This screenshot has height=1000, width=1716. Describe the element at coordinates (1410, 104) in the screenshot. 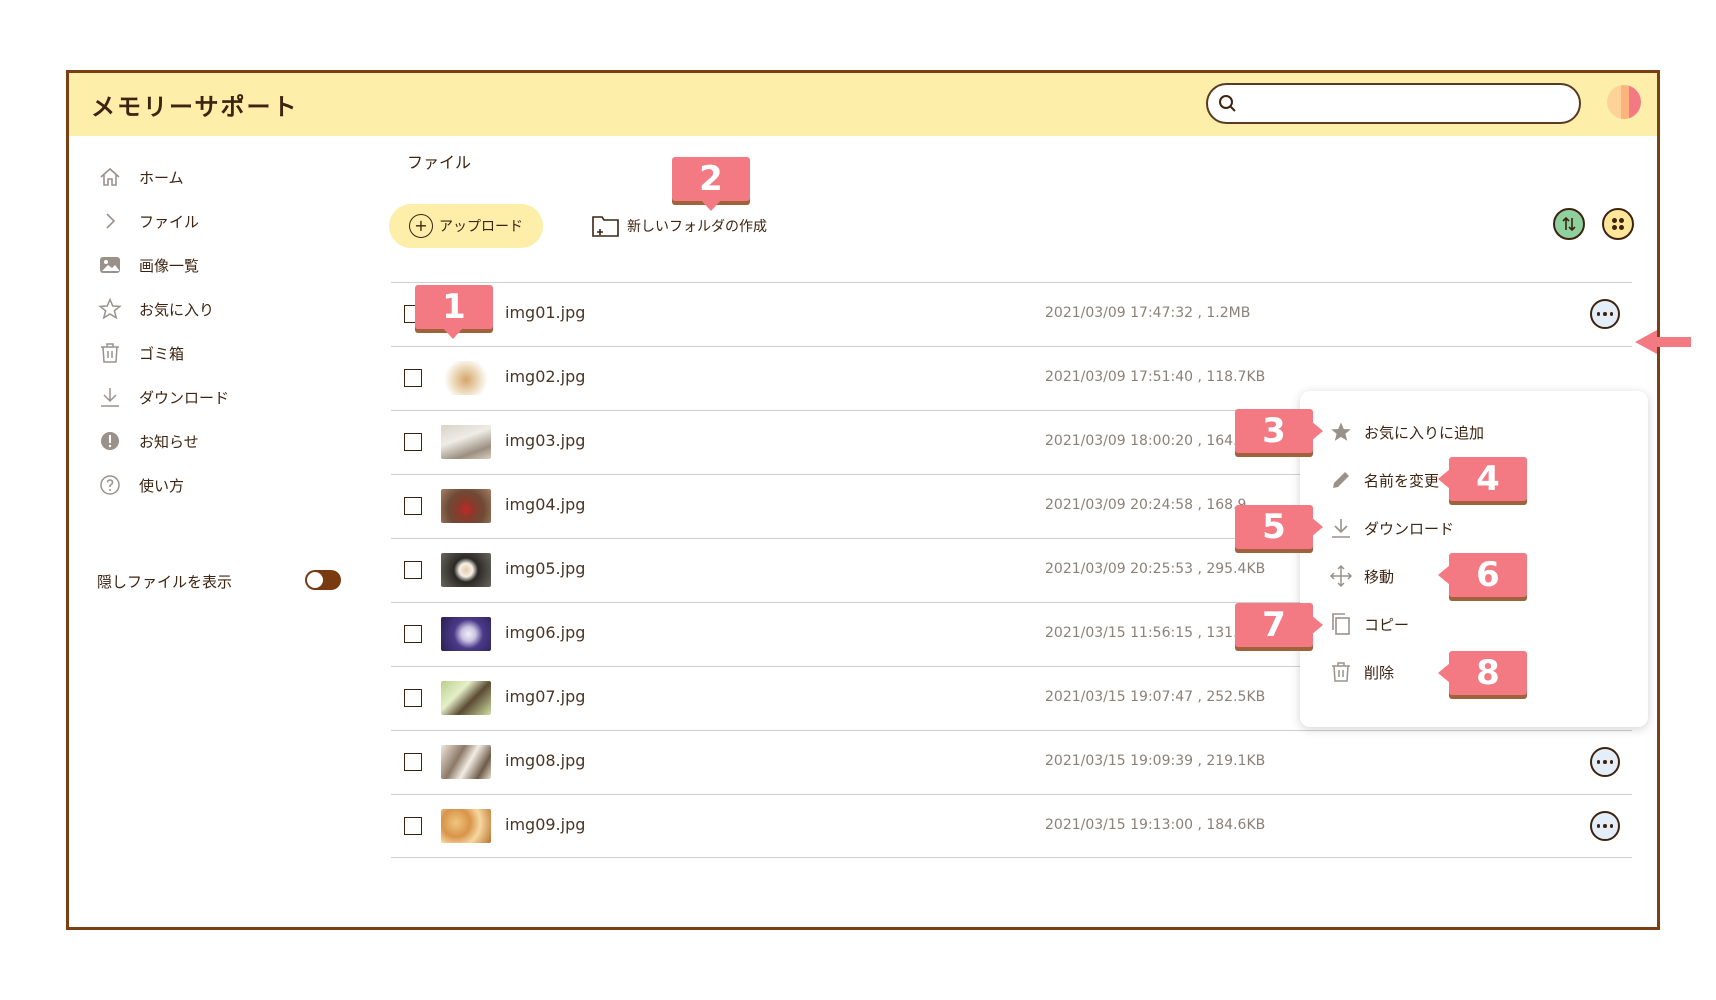

I see `search-input` at that location.